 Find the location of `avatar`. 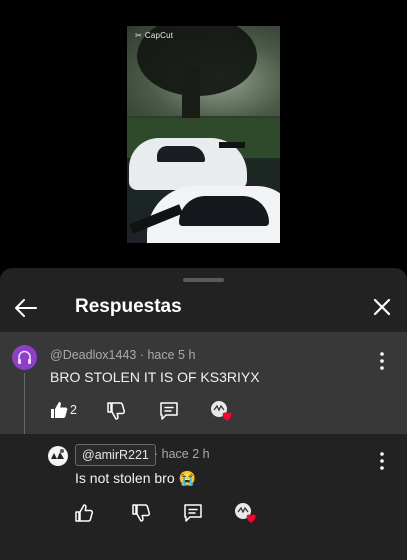

avatar is located at coordinates (24, 357).